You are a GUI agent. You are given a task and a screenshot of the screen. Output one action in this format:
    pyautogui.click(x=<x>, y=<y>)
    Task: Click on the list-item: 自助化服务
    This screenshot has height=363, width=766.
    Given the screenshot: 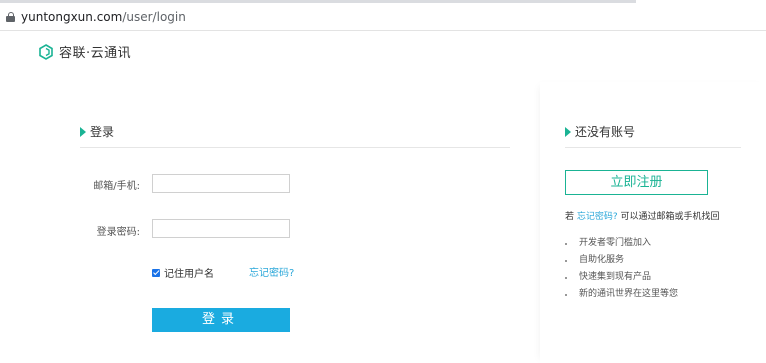 What is the action you would take?
    pyautogui.click(x=621, y=260)
    